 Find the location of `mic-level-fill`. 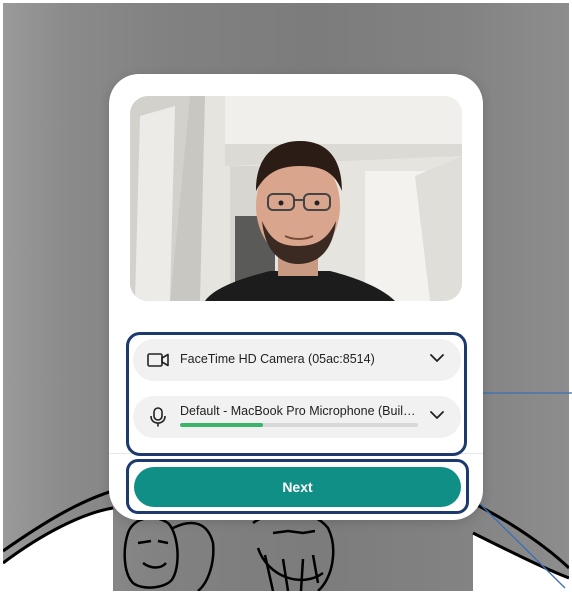

mic-level-fill is located at coordinates (222, 425).